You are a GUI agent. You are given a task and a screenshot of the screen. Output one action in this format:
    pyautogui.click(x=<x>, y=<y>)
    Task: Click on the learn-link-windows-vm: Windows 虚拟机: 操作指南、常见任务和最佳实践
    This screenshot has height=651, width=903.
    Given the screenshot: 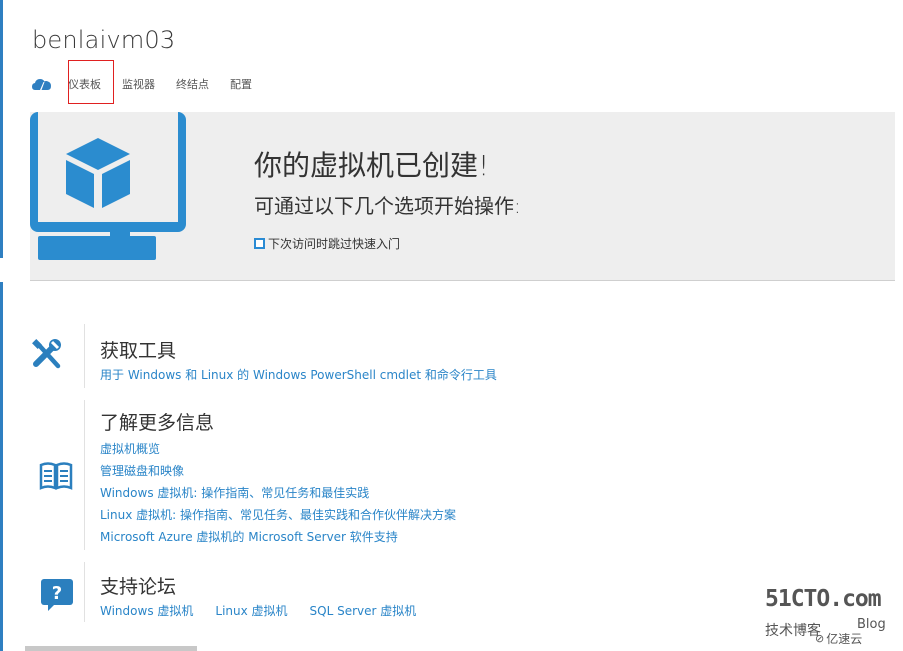 What is the action you would take?
    pyautogui.click(x=234, y=492)
    